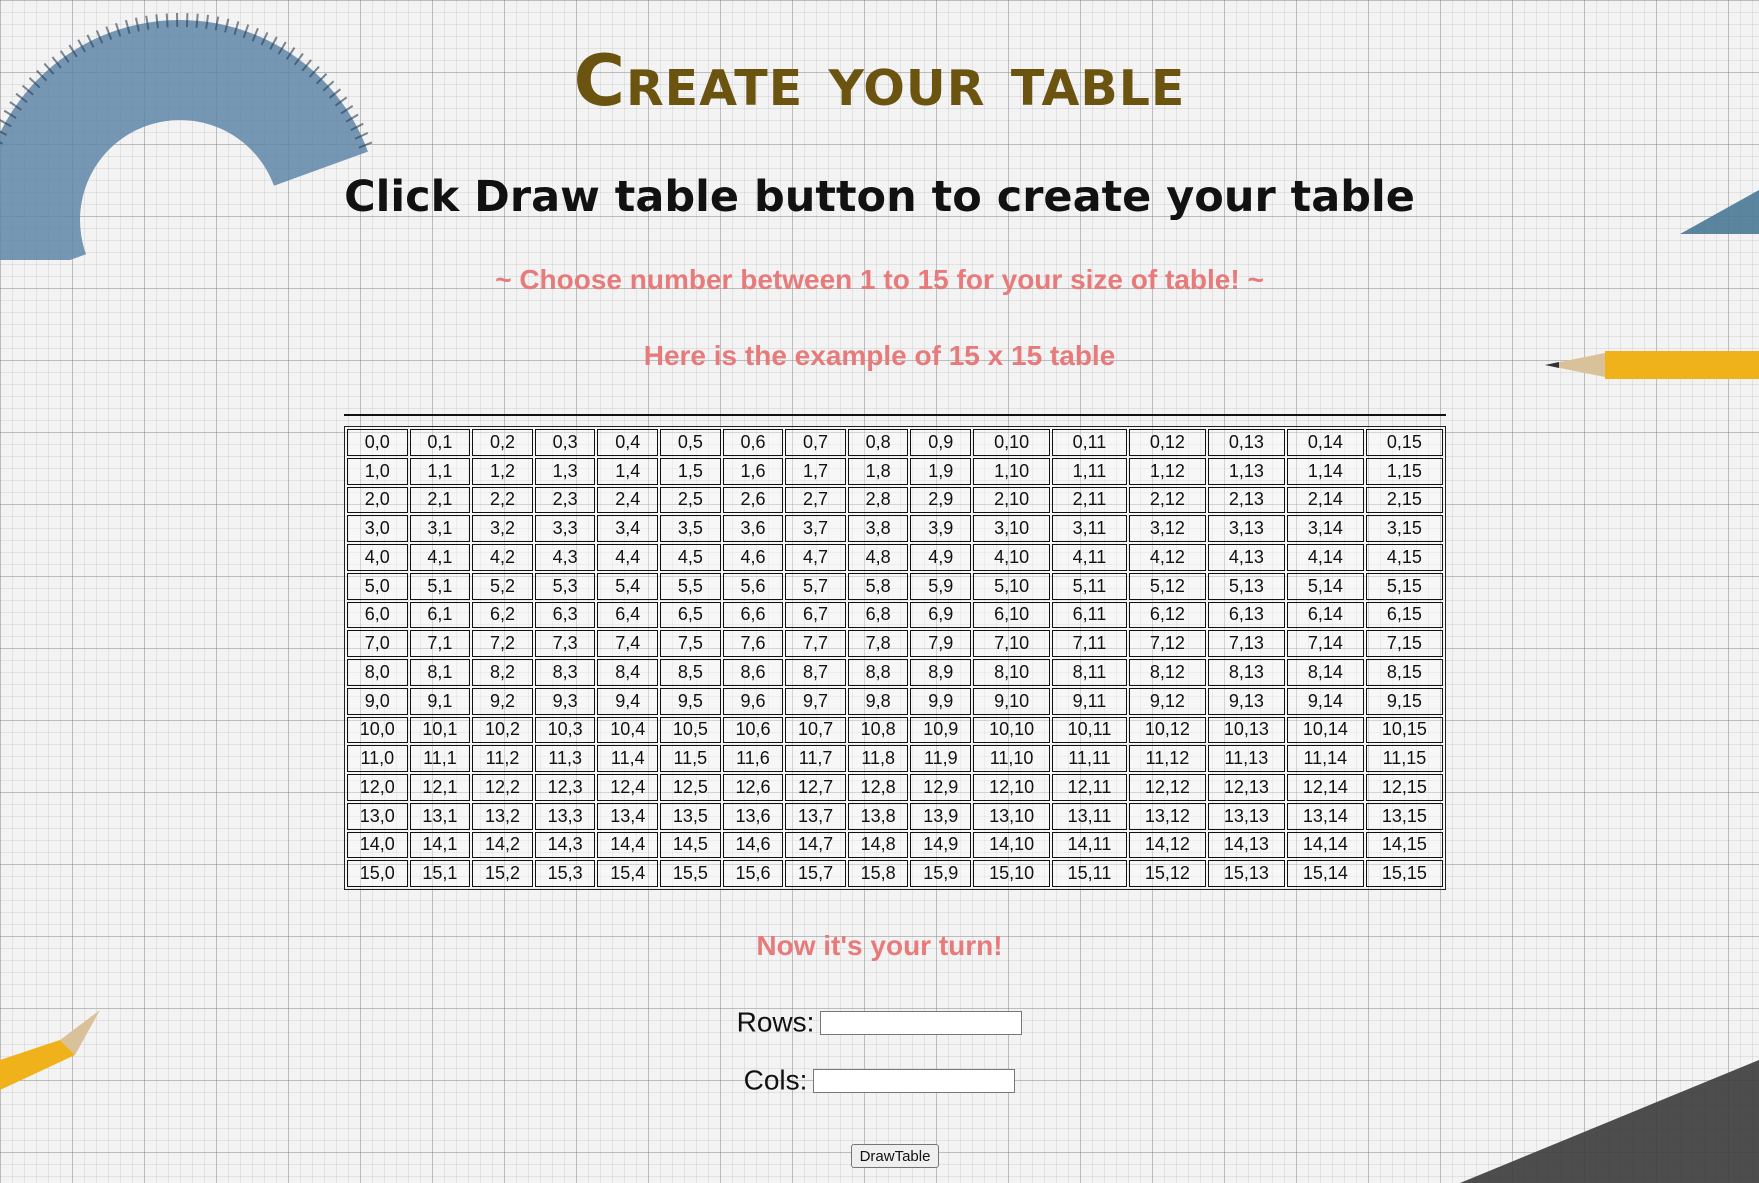 Image resolution: width=1759 pixels, height=1183 pixels. Describe the element at coordinates (941, 615) in the screenshot. I see `table-cell: 6,9` at that location.